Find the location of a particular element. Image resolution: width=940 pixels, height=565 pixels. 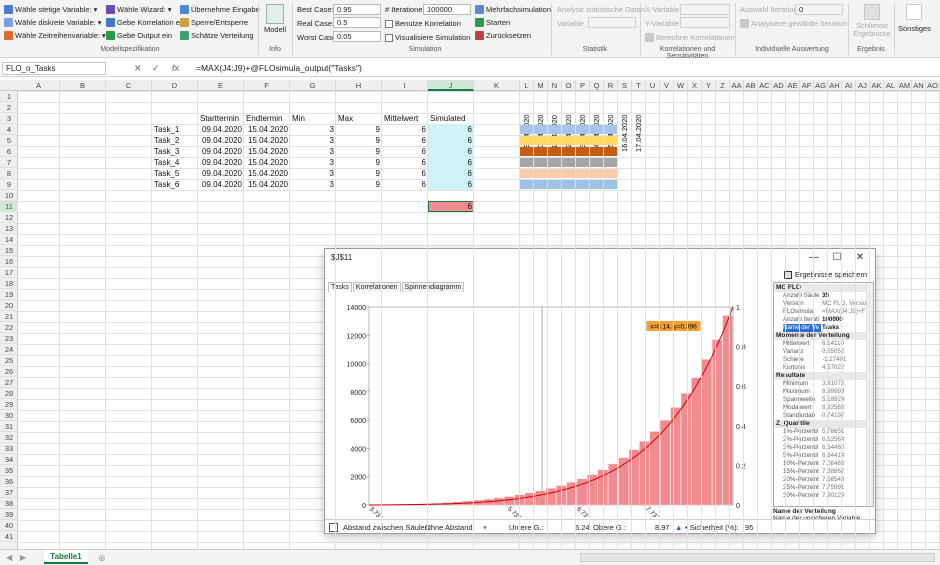

tab-korrelationen: Korrelationen is located at coordinates (376, 287).